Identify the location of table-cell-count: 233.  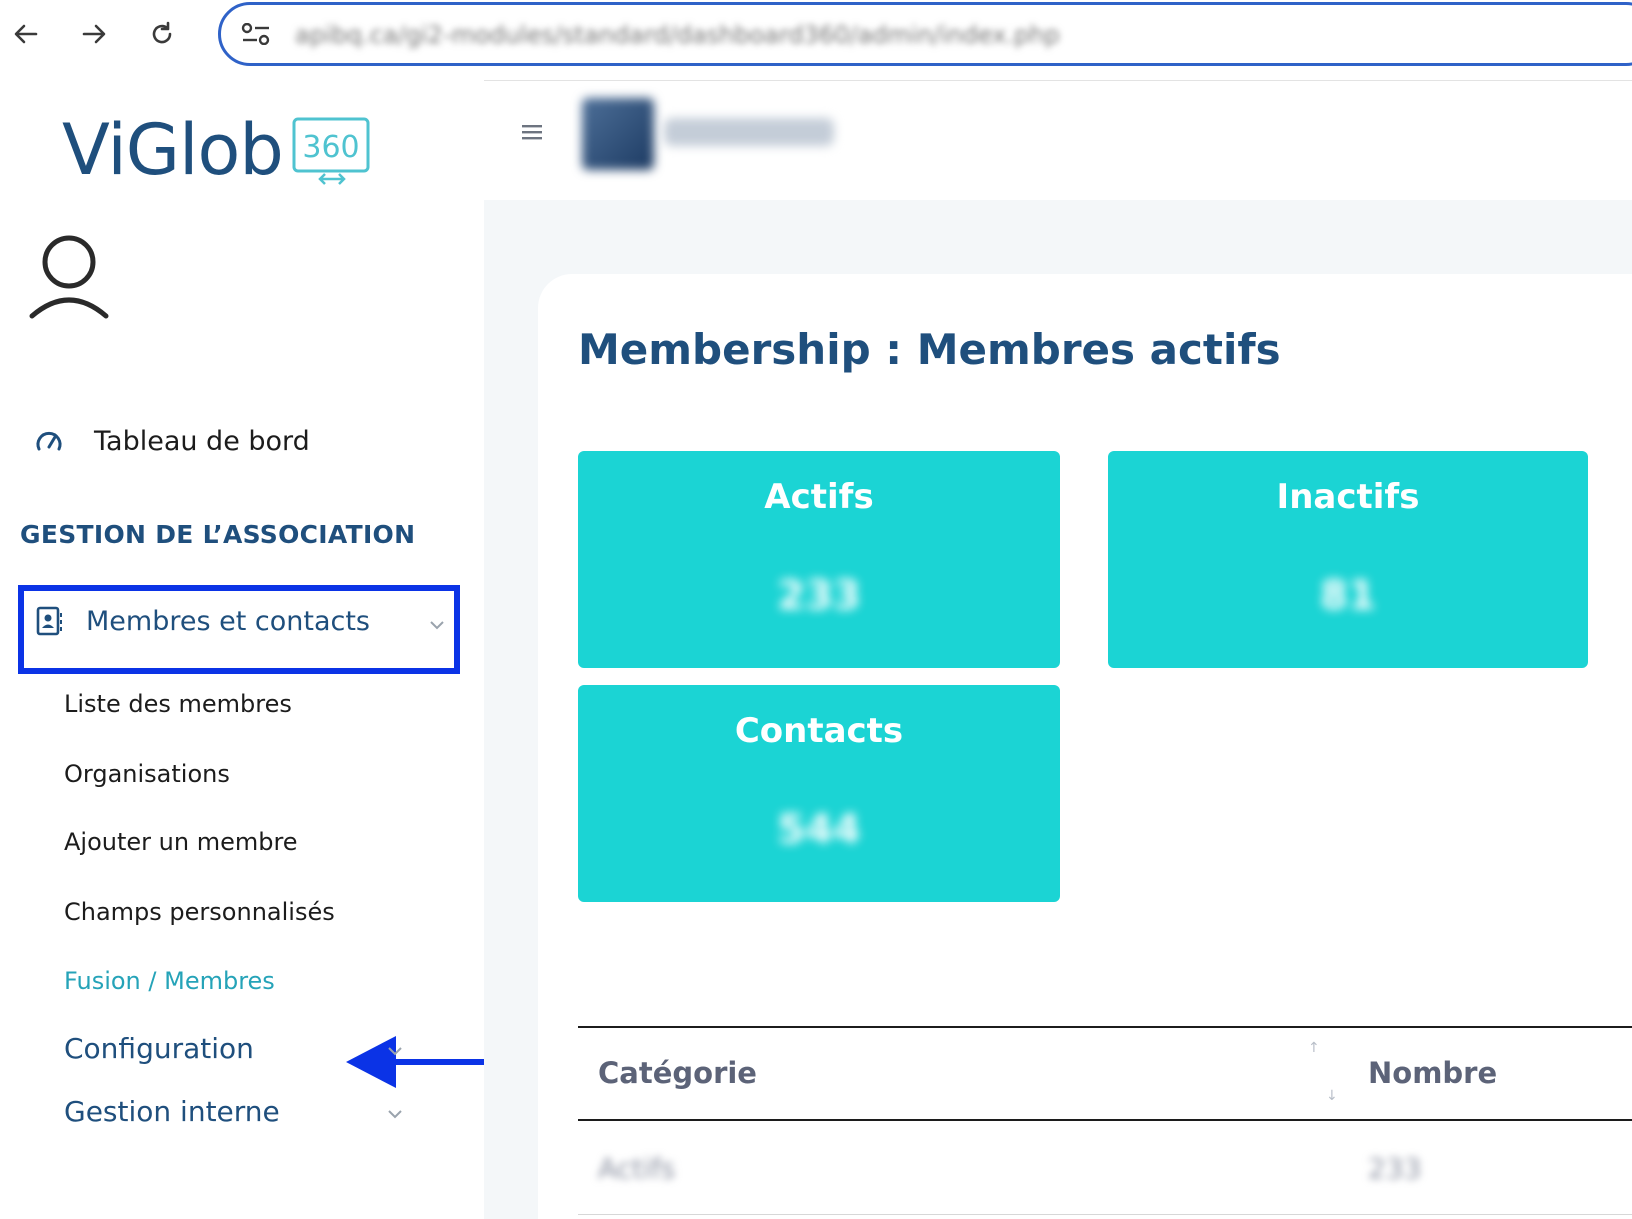
(1395, 1168).